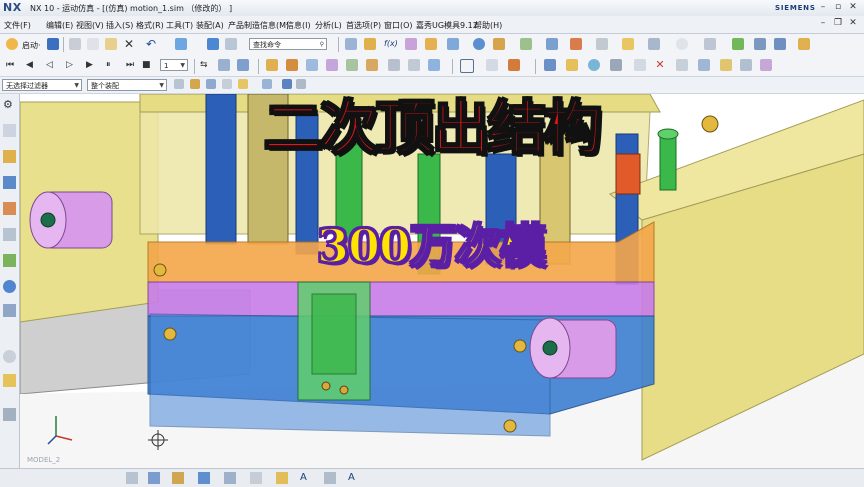  Describe the element at coordinates (9, 234) in the screenshot. I see `hd3d-icon` at that location.